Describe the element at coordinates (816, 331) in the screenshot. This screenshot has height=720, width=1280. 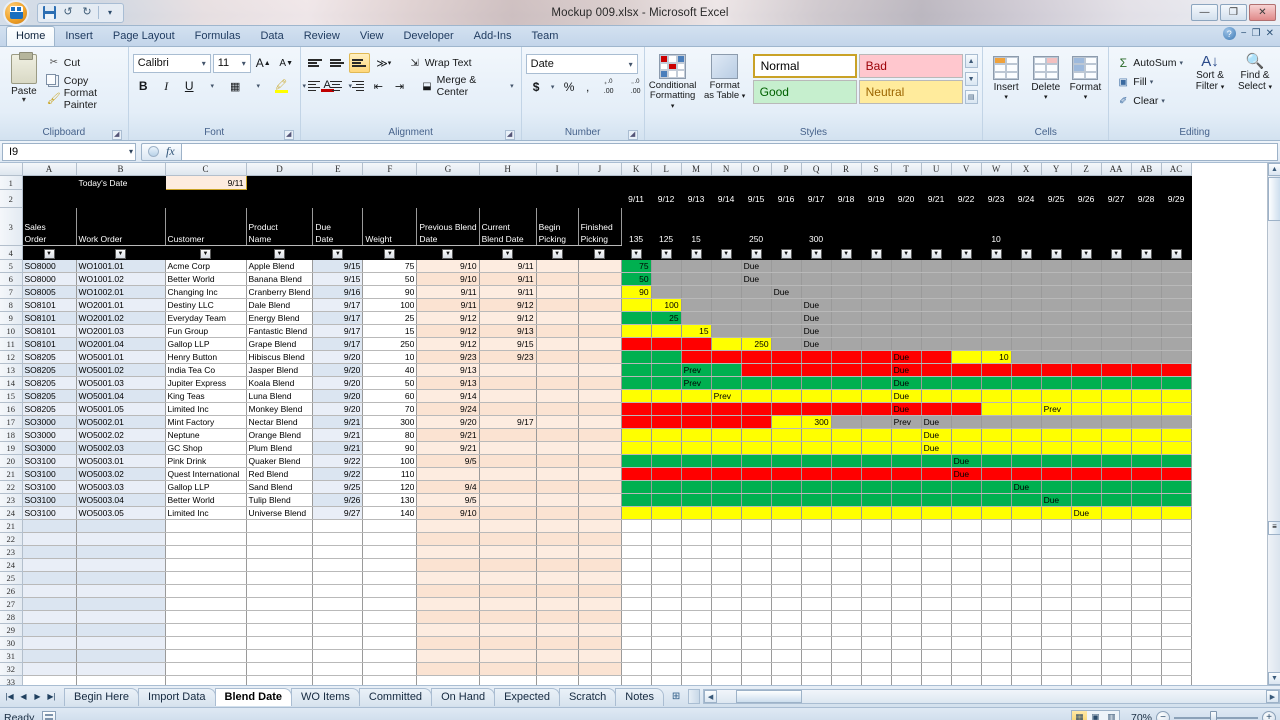
I see `cell-Q10-calendar: Due` at that location.